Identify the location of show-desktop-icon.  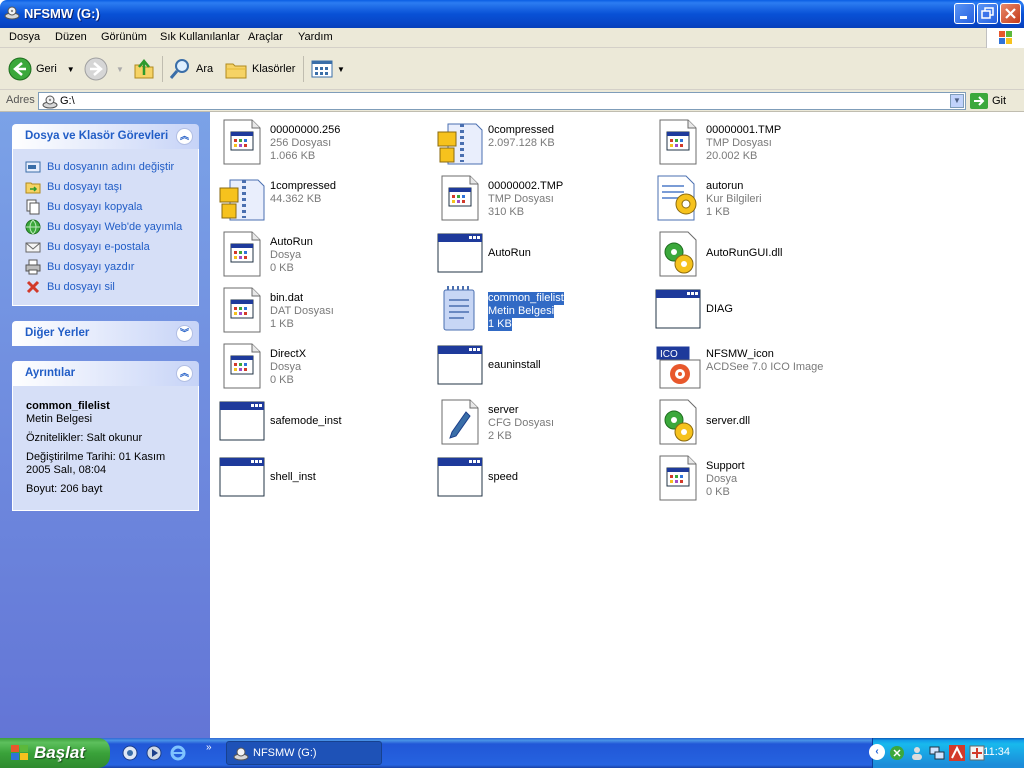
(130, 753).